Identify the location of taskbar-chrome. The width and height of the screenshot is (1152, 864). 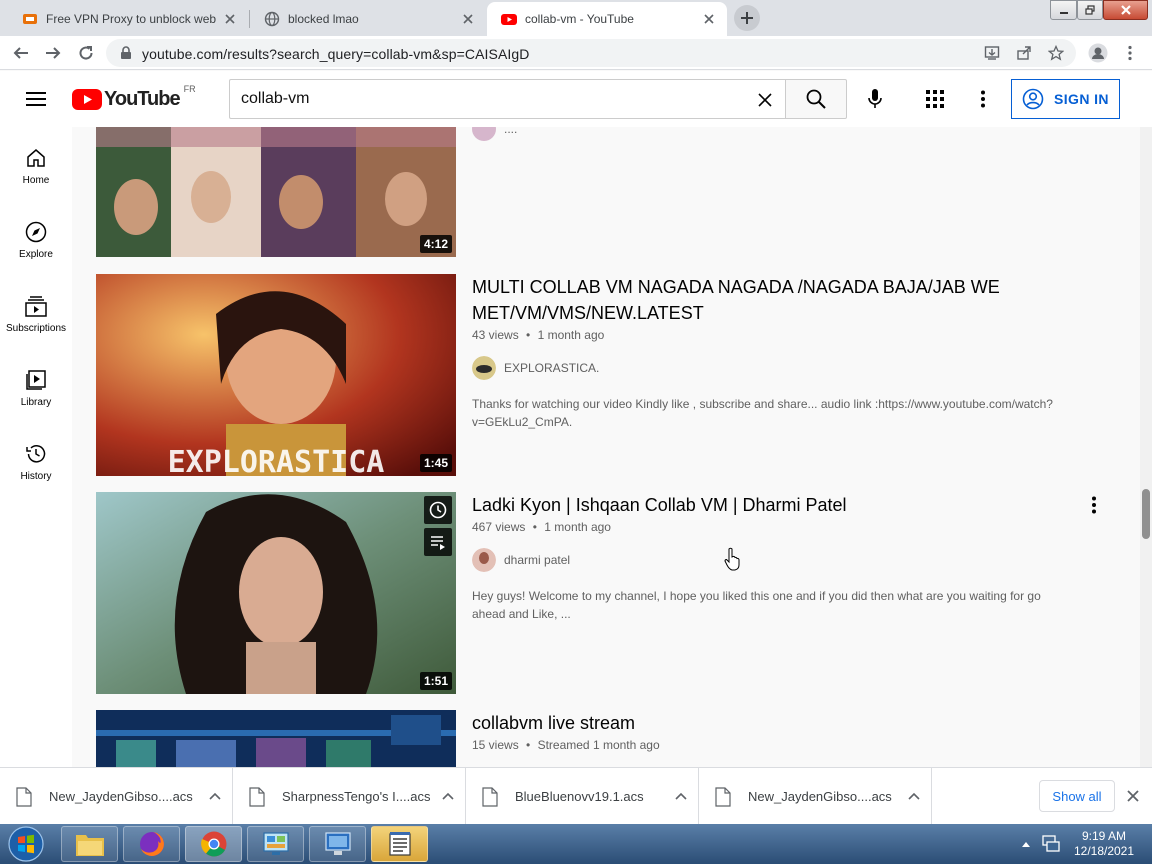
(213, 844).